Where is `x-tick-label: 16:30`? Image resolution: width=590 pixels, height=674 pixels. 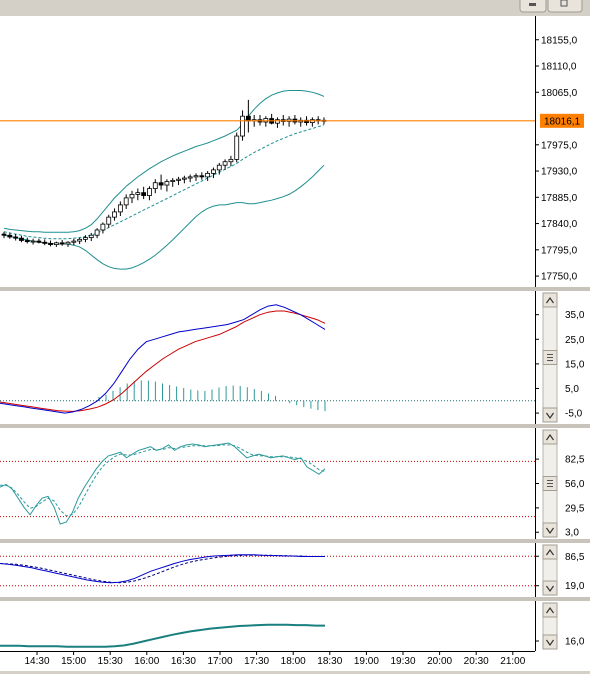 x-tick-label: 16:30 is located at coordinates (183, 661).